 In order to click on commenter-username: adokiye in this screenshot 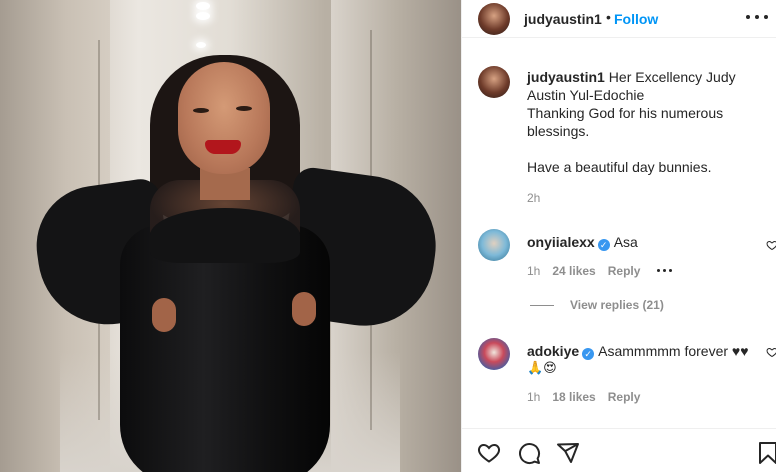, I will do `click(553, 351)`.